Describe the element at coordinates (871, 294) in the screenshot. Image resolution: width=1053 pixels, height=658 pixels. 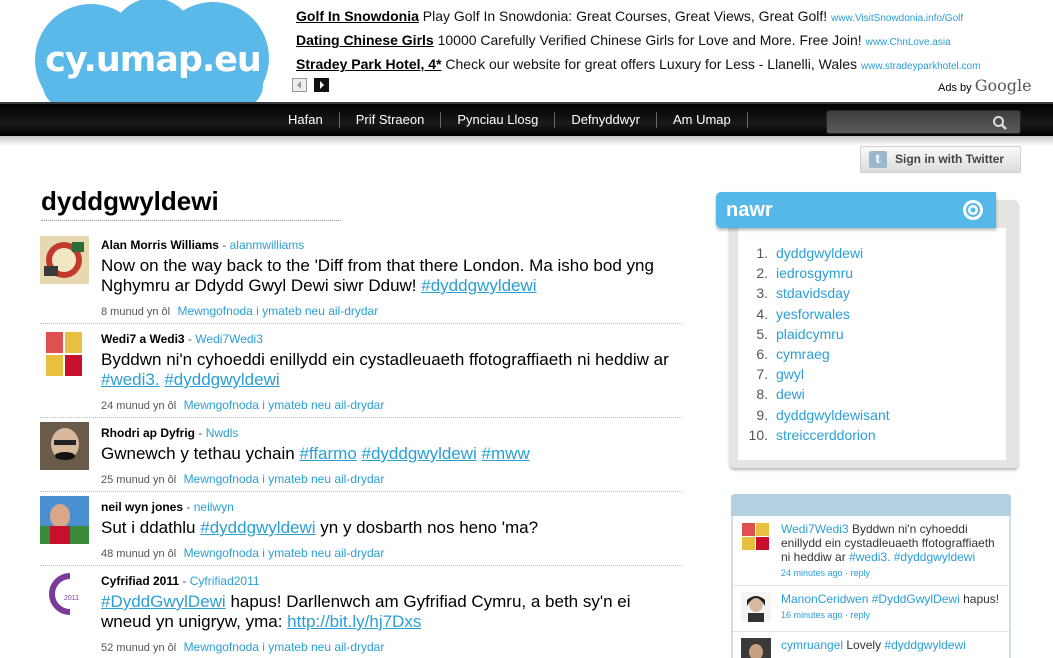
I see `trend-item: 3. stdavidsday` at that location.